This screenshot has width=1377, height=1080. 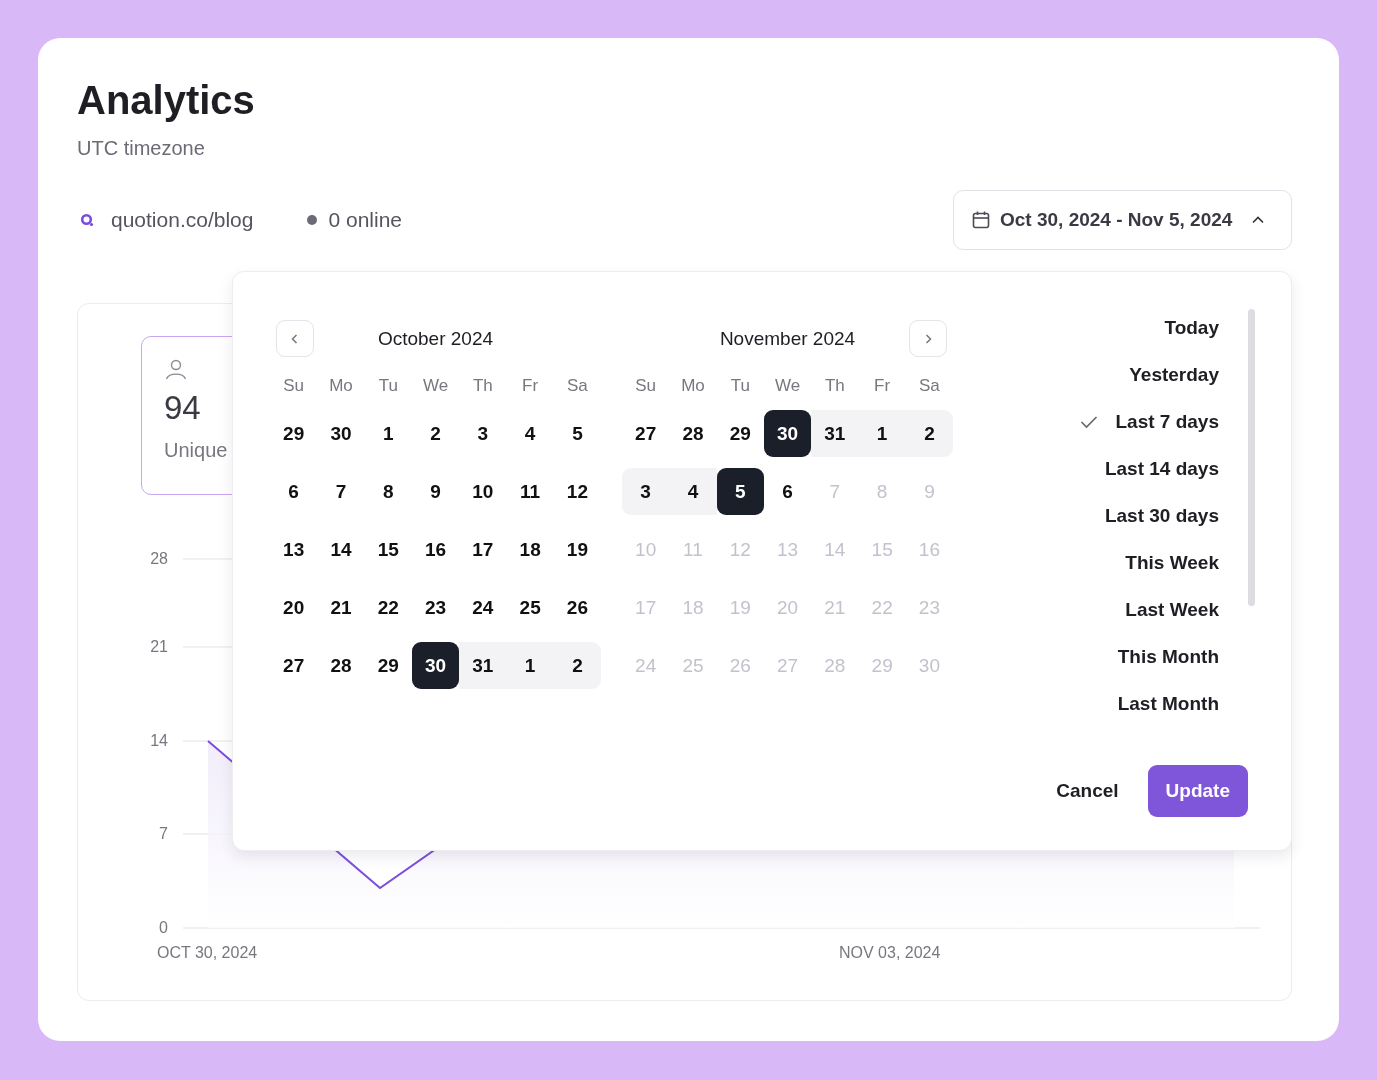 I want to click on calendar-day: 8, so click(x=388, y=491).